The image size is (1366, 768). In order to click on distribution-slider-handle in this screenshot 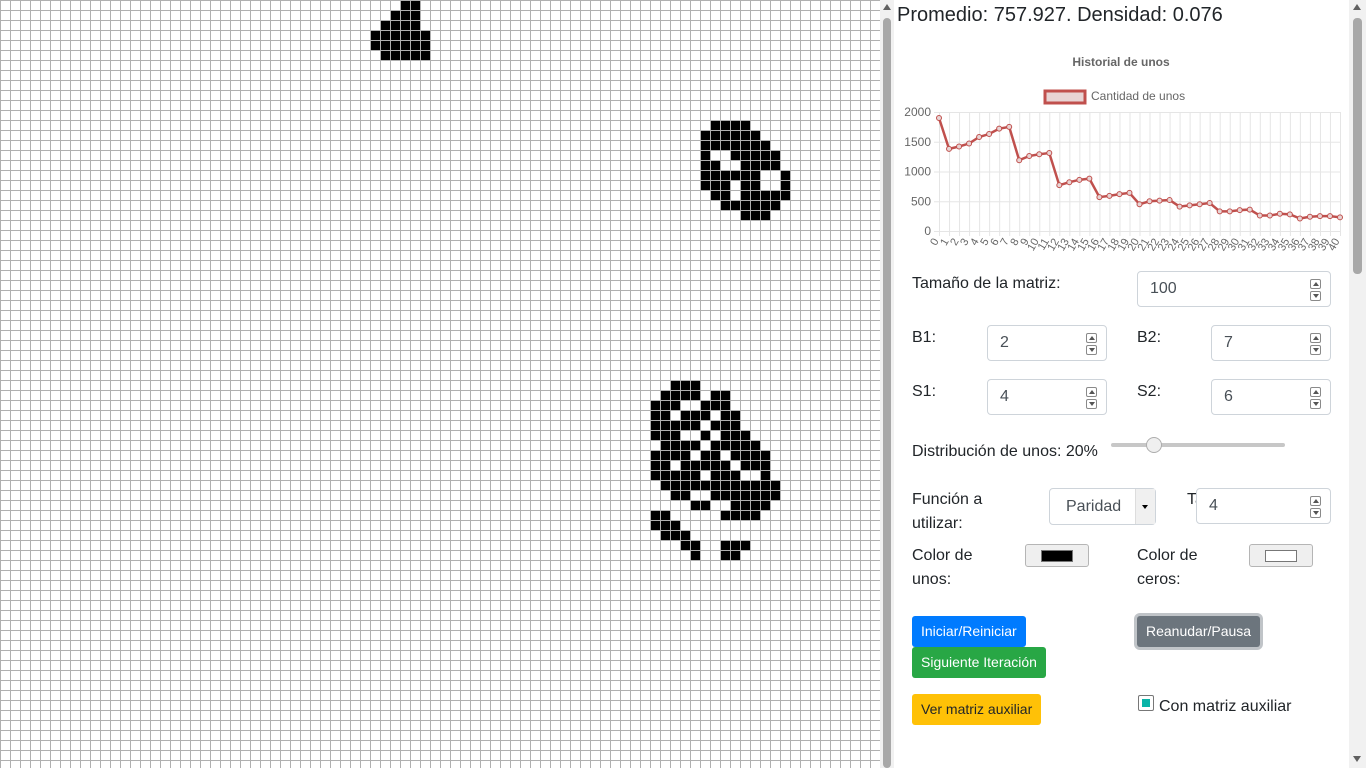, I will do `click(1153, 445)`.